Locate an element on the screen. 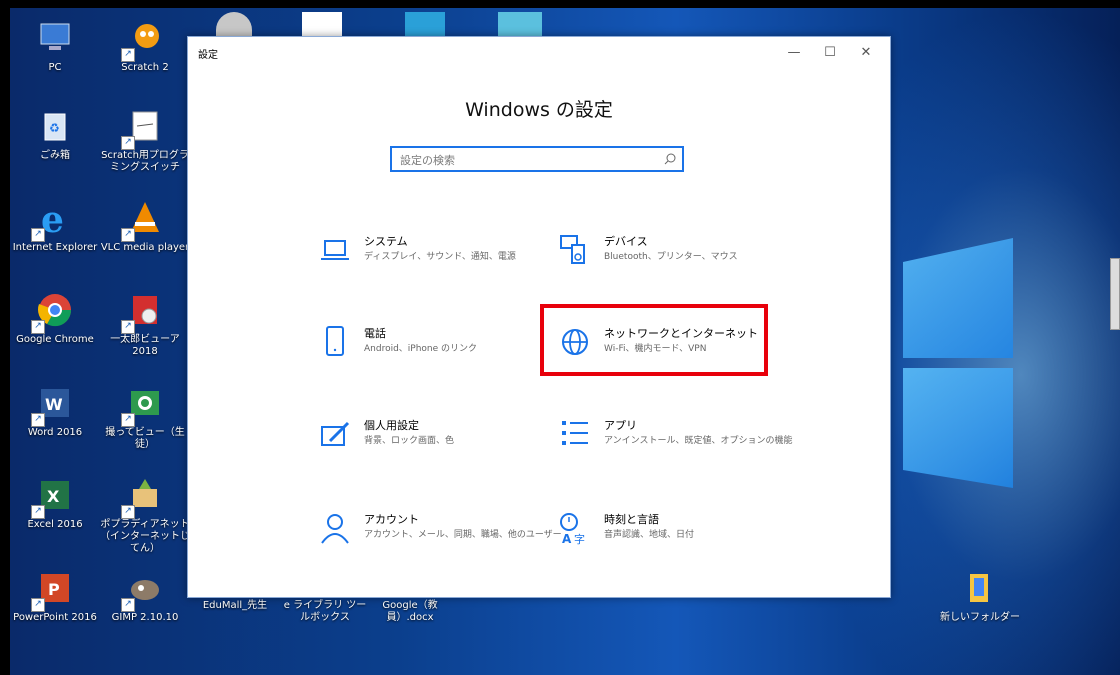  apps-icon is located at coordinates (575, 433).